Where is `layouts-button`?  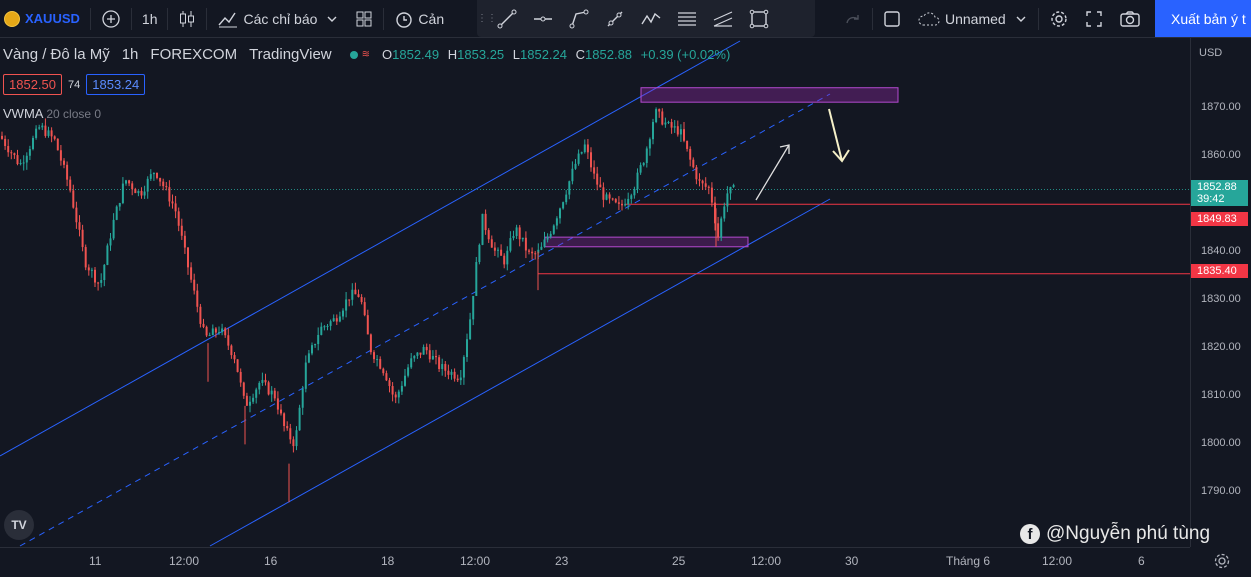 layouts-button is located at coordinates (364, 18).